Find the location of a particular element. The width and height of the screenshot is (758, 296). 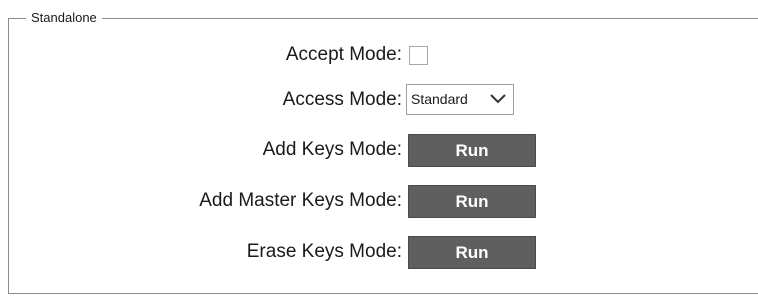

add-keys-mode-label: Add Keys Mode: is located at coordinates (332, 149).